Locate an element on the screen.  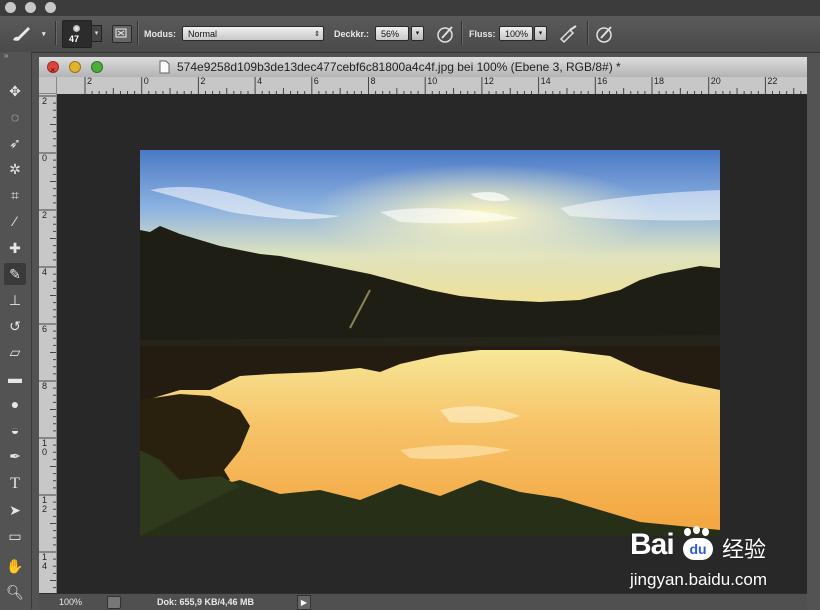
h-ruler-label: 16 is located at coordinates (602, 81).